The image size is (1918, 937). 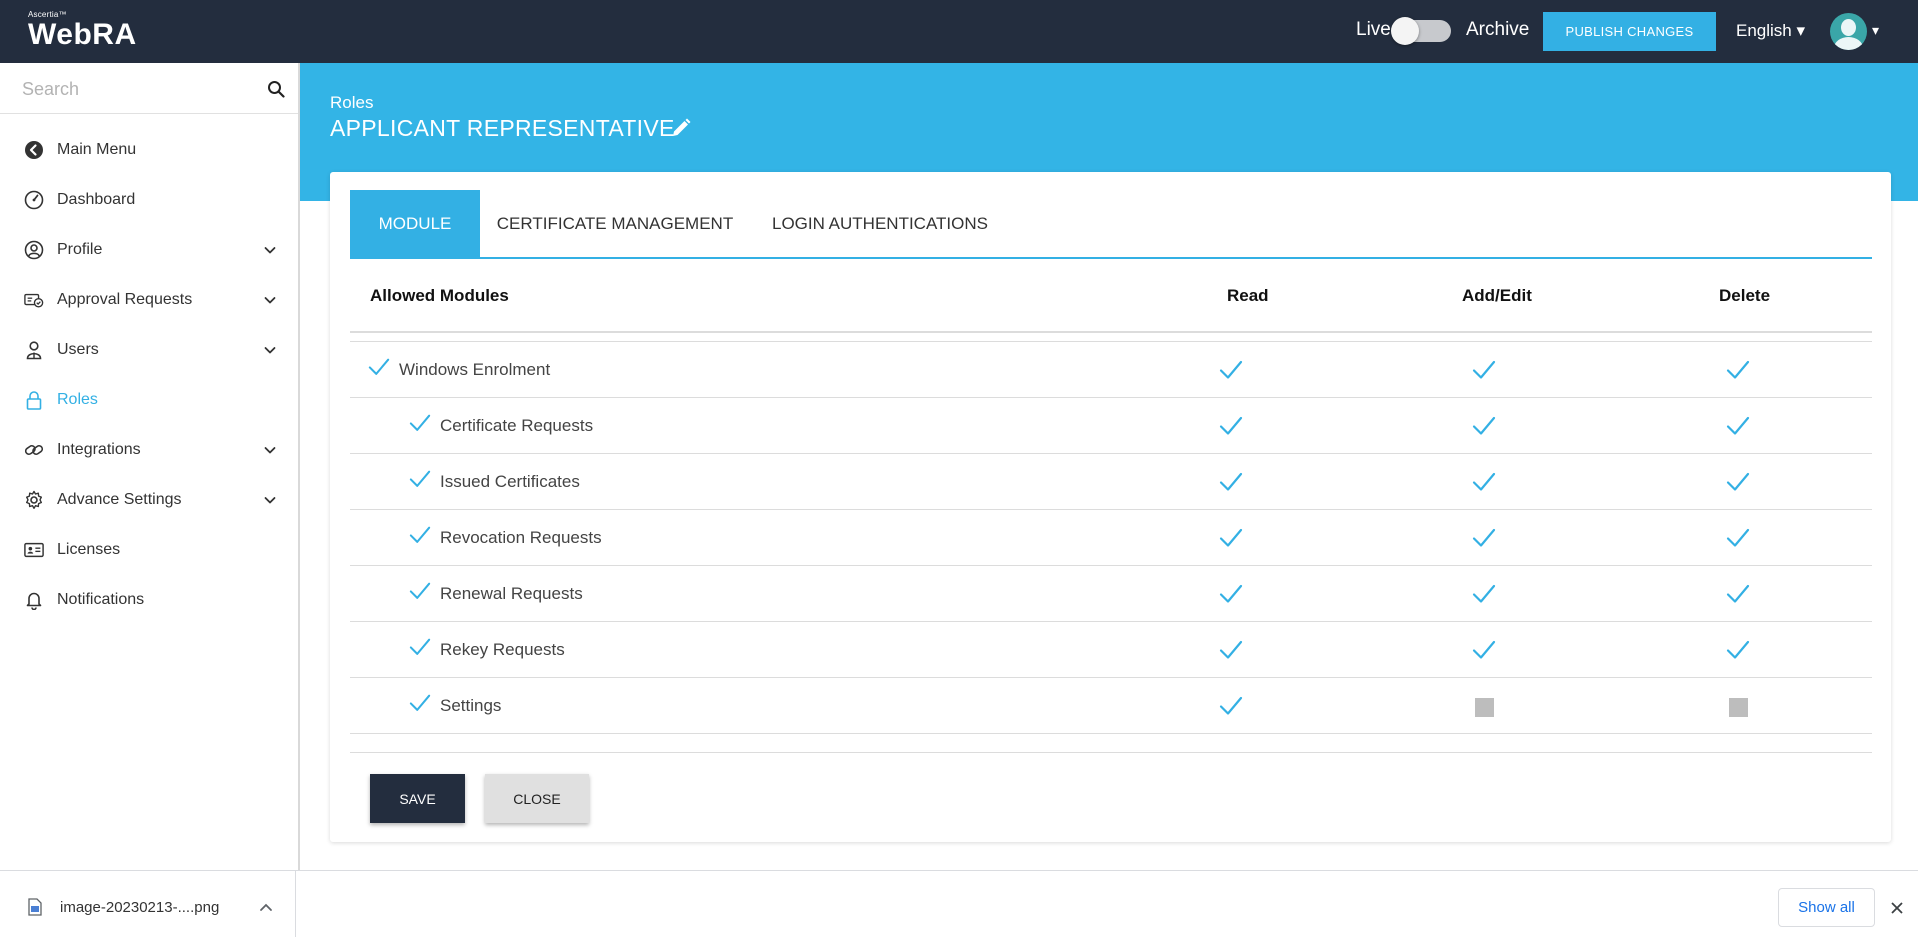 I want to click on module-label: Renewal Requests, so click(x=511, y=593).